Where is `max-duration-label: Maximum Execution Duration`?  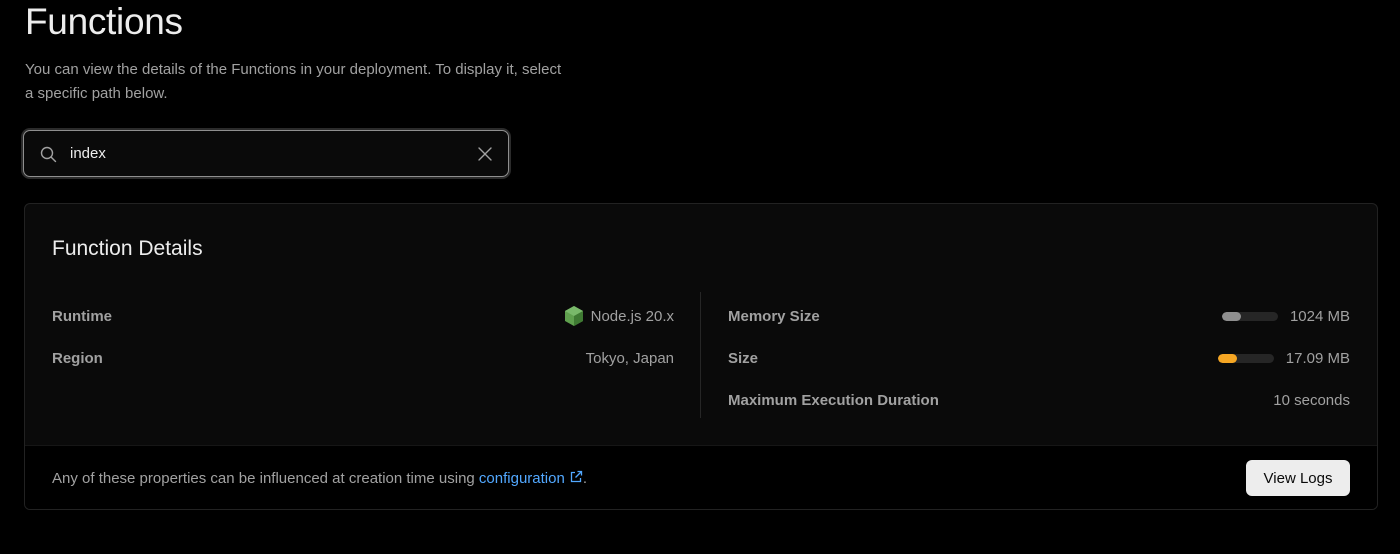
max-duration-label: Maximum Execution Duration is located at coordinates (833, 400).